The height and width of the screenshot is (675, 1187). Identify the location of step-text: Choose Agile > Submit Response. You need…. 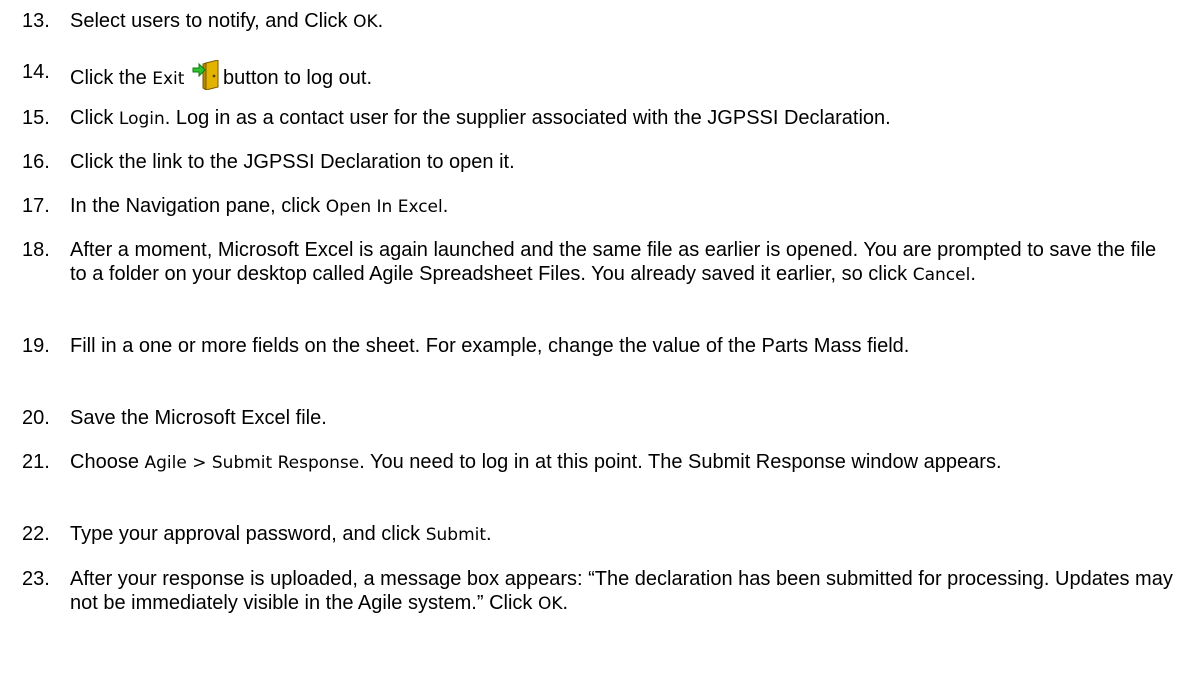
(622, 462).